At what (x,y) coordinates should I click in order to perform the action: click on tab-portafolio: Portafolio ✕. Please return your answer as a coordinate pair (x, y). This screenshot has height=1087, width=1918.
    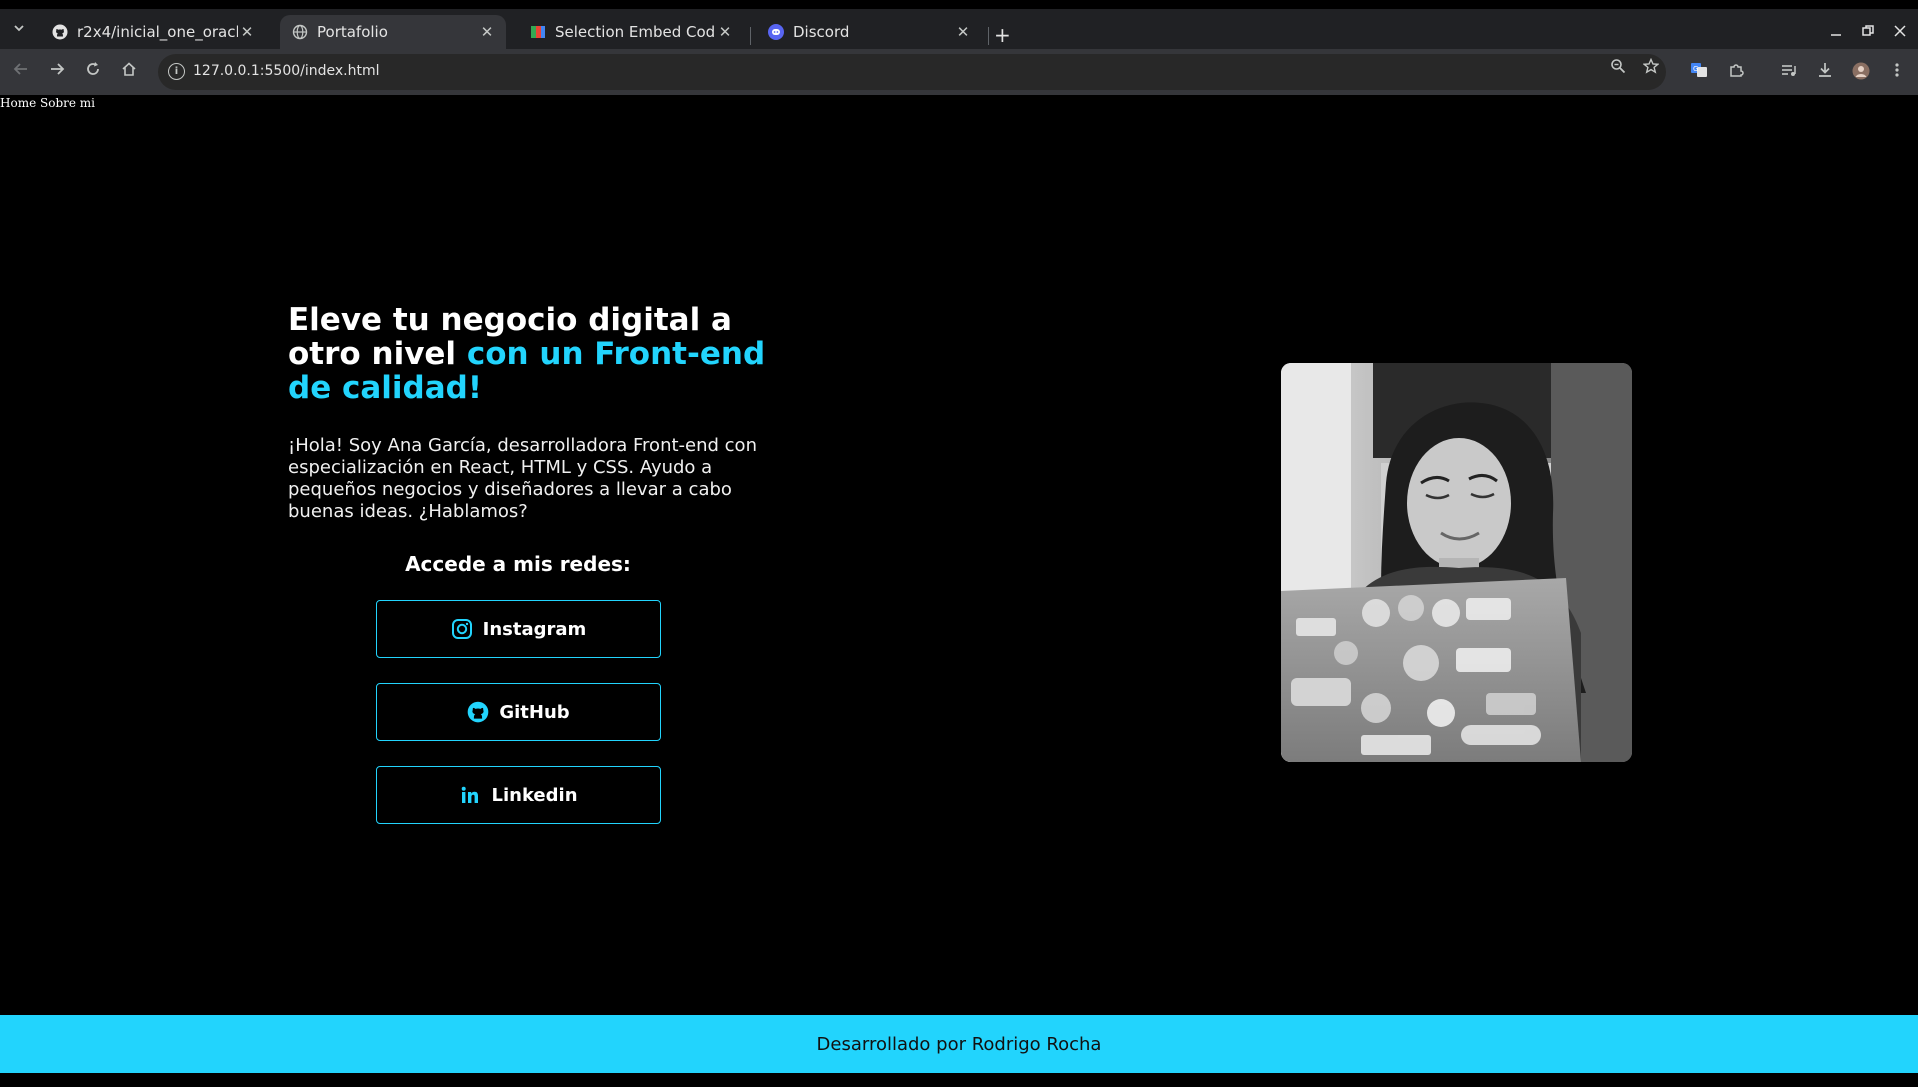
    Looking at the image, I should click on (393, 32).